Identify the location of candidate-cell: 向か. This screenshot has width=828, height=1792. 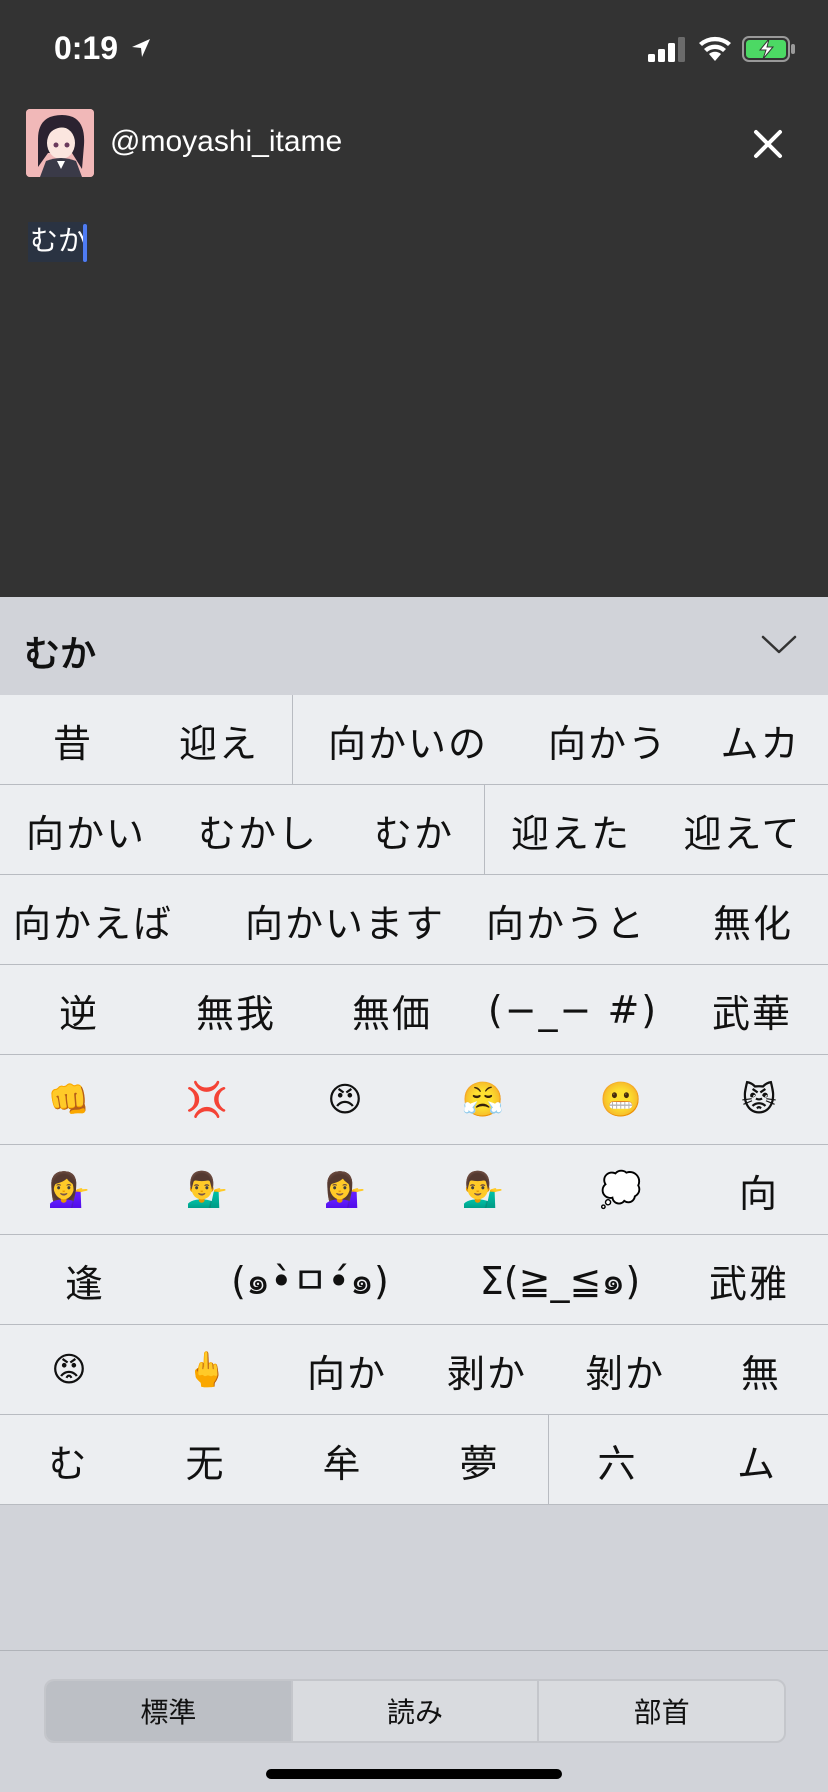
(347, 1370).